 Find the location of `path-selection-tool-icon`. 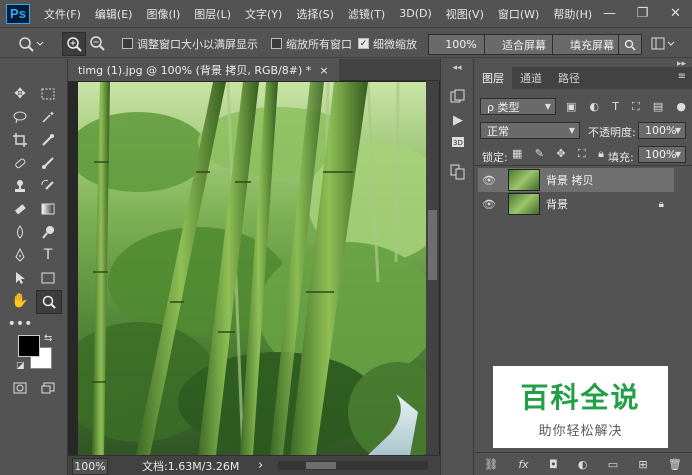

path-selection-tool-icon is located at coordinates (20, 278).